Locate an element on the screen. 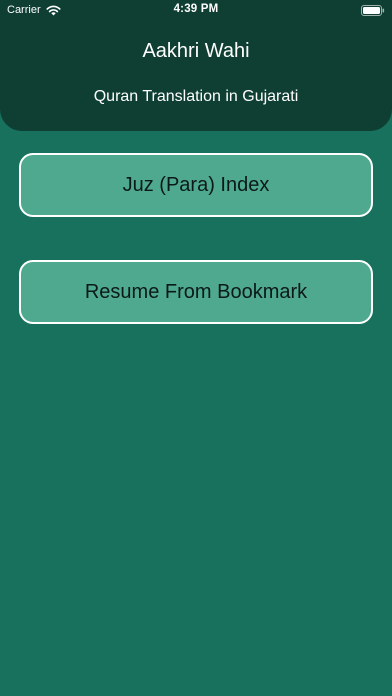 The height and width of the screenshot is (696, 392). resume-bookmark-label: Resume From Bookmark is located at coordinates (196, 291).